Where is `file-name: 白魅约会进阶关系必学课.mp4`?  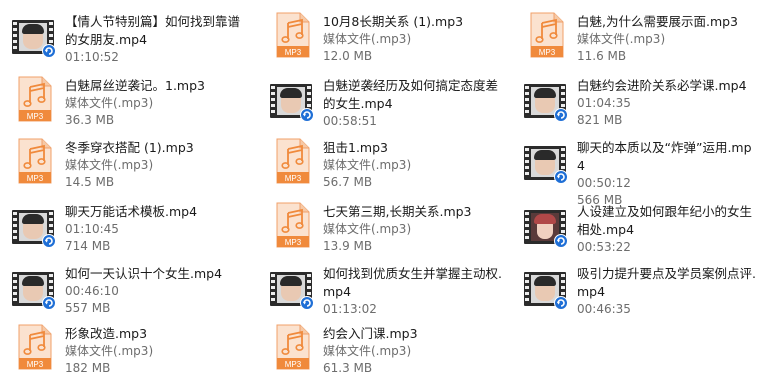 file-name: 白魅约会进阶关系必学课.mp4 is located at coordinates (662, 85).